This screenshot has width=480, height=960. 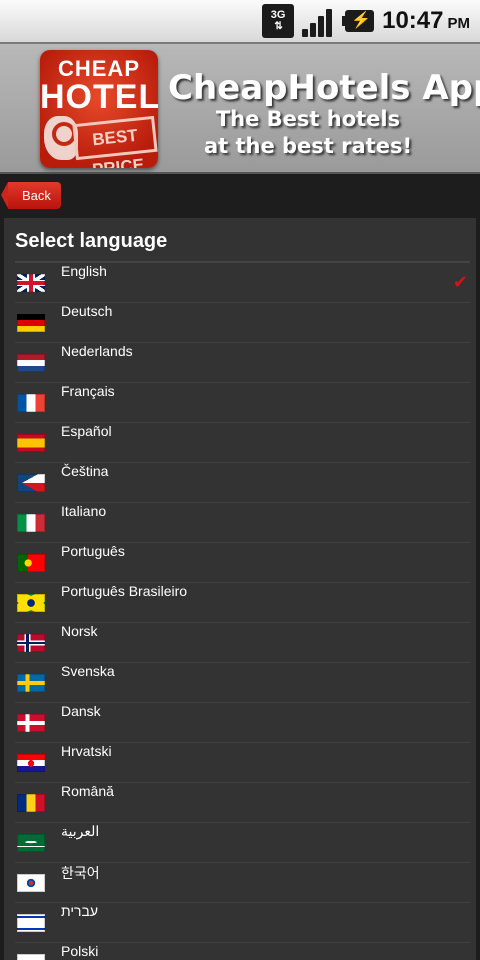 I want to click on language-item: Română, so click(x=242, y=803).